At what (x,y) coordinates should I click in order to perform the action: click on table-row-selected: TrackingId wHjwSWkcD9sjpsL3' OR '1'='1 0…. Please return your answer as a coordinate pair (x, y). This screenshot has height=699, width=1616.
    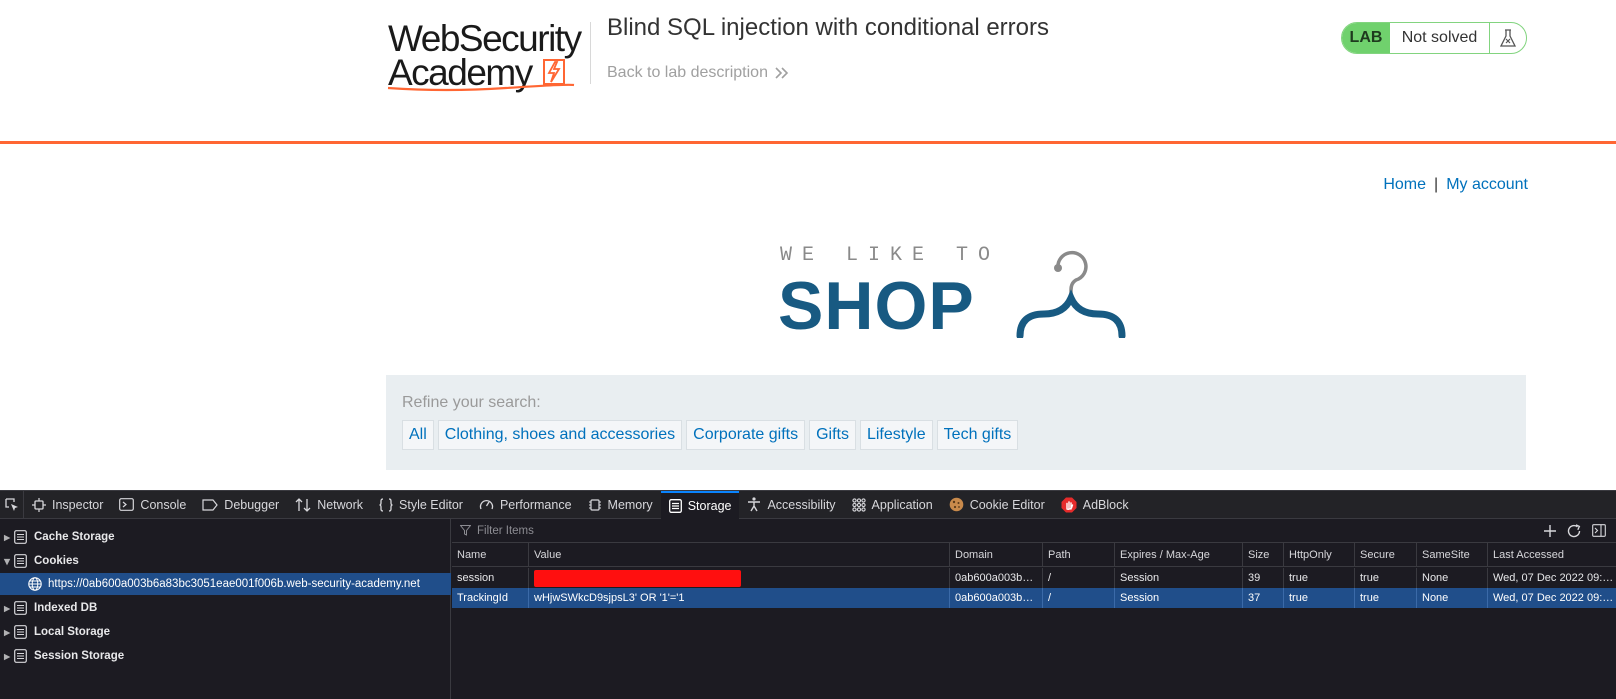
    Looking at the image, I should click on (1034, 598).